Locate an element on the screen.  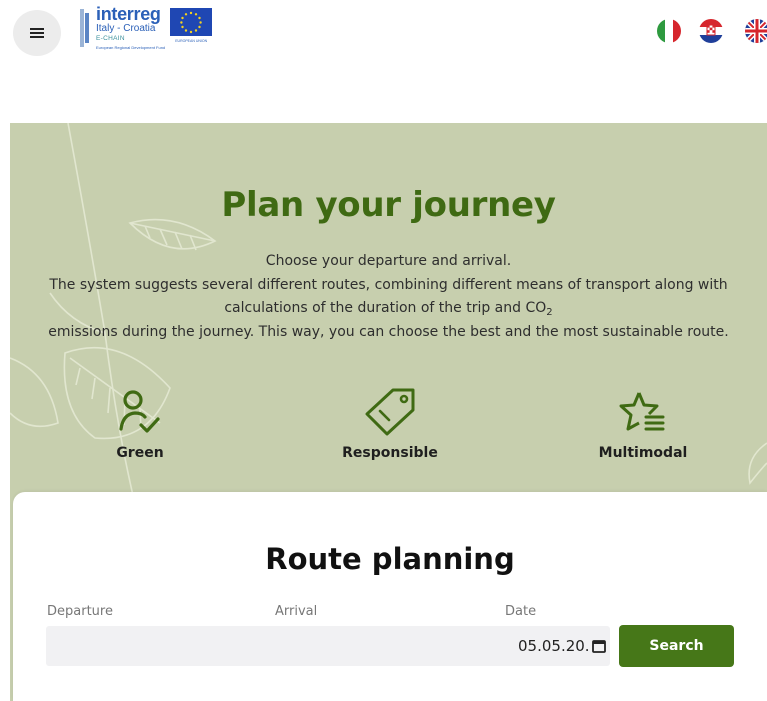
star-list-icon is located at coordinates (643, 412).